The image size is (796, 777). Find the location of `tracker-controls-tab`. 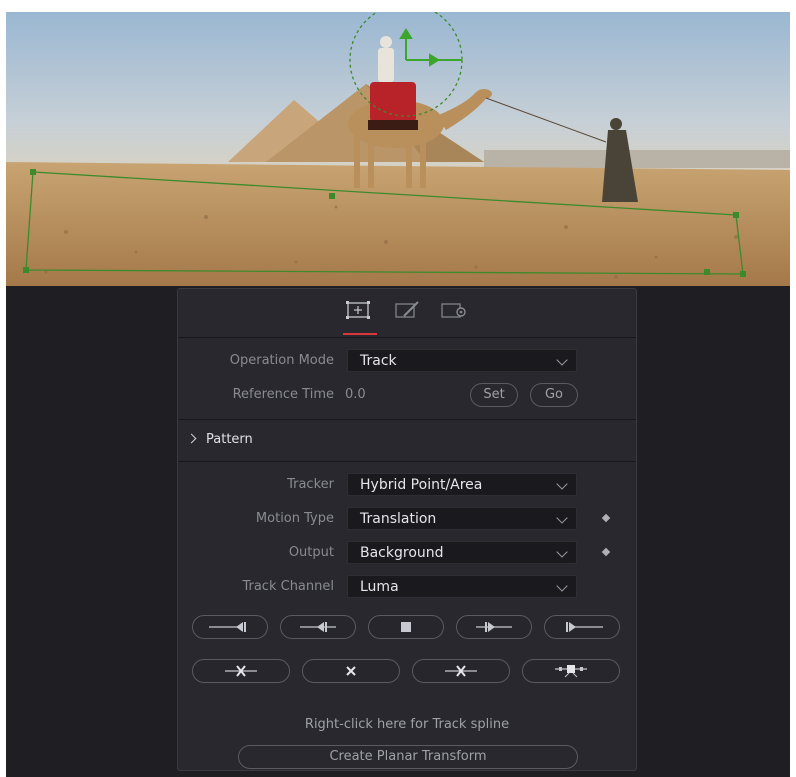

tracker-controls-tab is located at coordinates (358, 310).